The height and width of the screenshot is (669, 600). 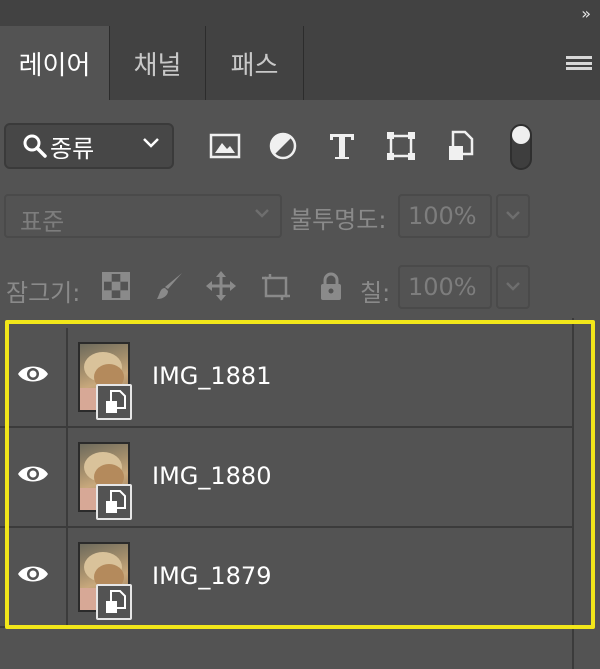 I want to click on opacity-dropdown-button, so click(x=513, y=216).